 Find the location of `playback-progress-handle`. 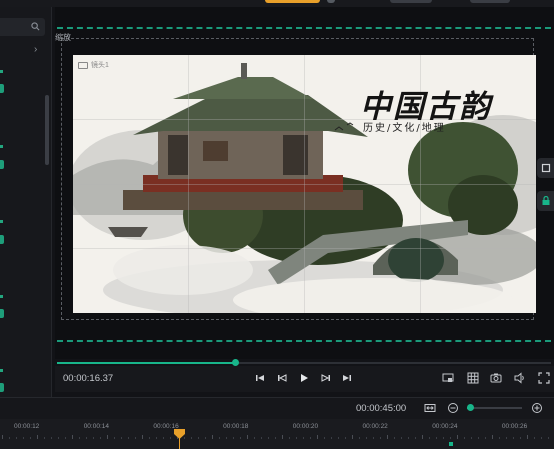

playback-progress-handle is located at coordinates (235, 362).